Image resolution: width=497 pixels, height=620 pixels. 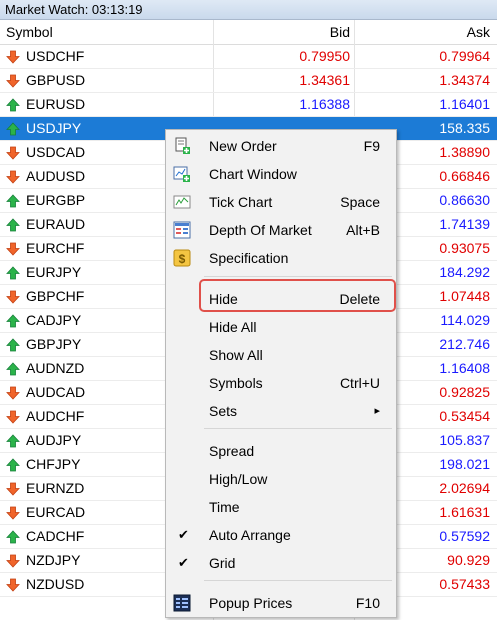 I want to click on menu-item-label: Tick Chart, so click(x=241, y=202).